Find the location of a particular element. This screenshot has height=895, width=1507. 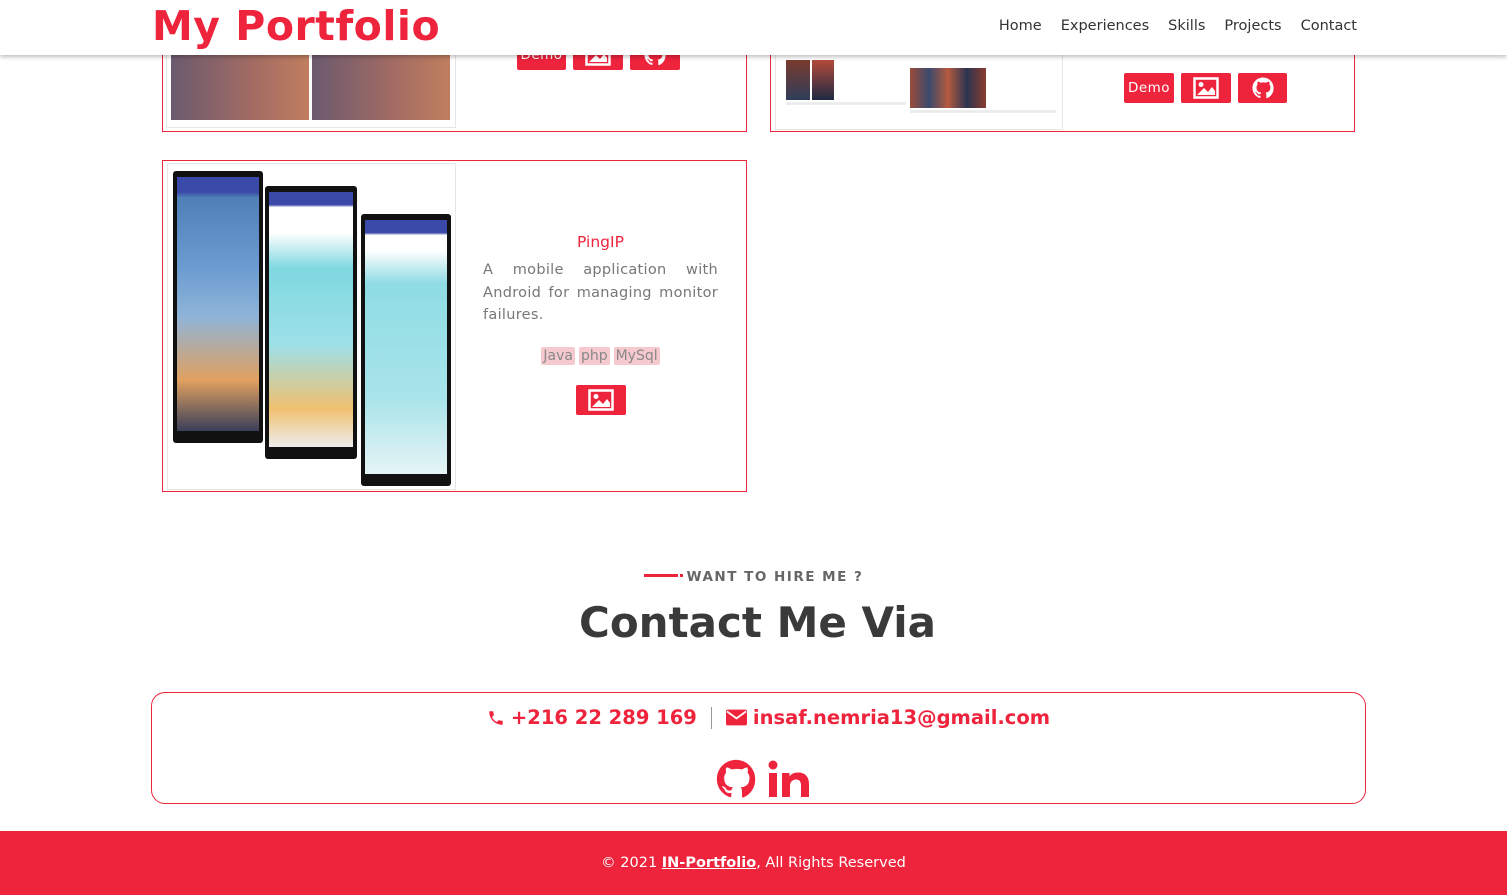

phone-link: +216 22 289 169 is located at coordinates (592, 717).